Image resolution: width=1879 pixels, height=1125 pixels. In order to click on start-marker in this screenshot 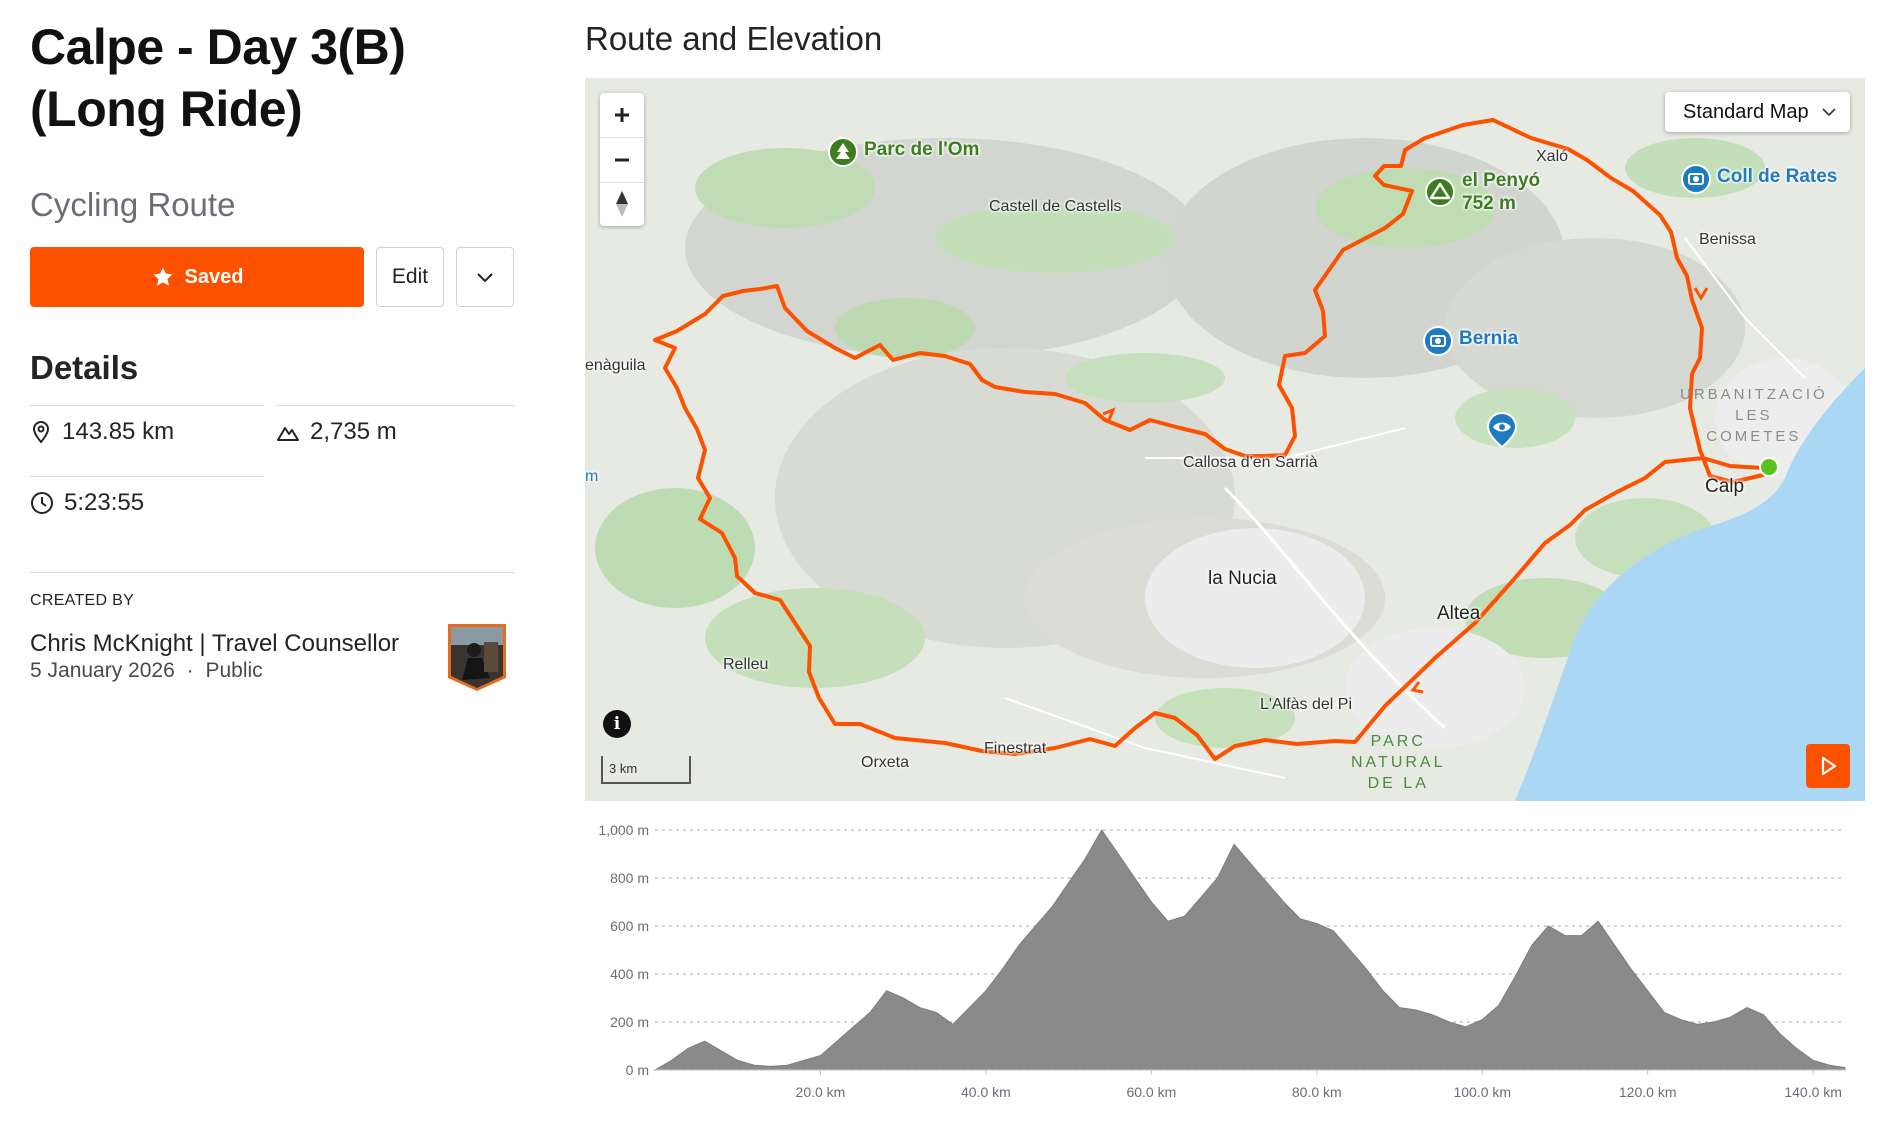, I will do `click(1769, 467)`.